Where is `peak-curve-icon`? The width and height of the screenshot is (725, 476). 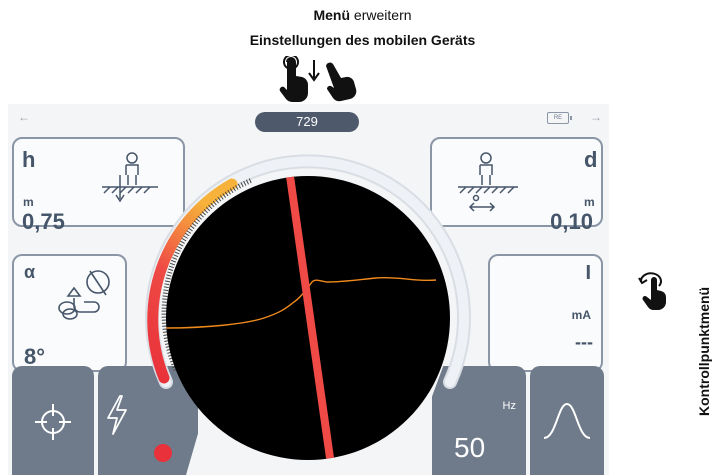 peak-curve-icon is located at coordinates (567, 420).